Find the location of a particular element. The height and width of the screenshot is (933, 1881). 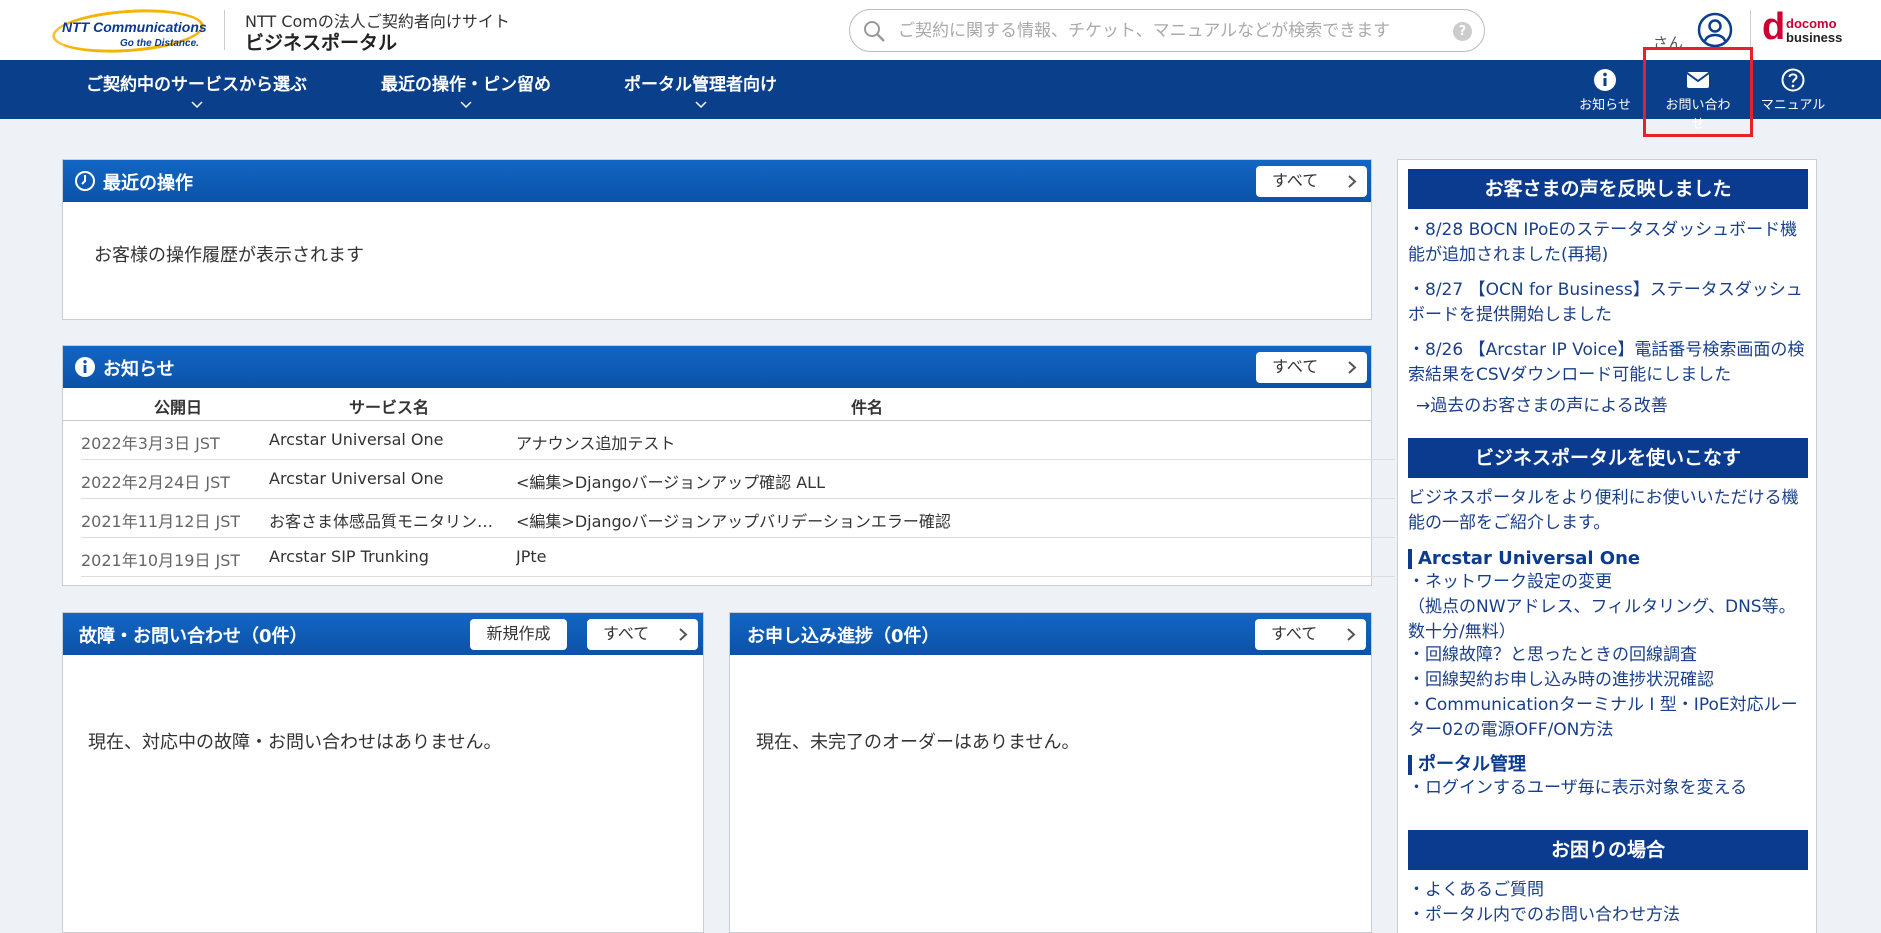

col-service: サービス名 is located at coordinates (389, 407).